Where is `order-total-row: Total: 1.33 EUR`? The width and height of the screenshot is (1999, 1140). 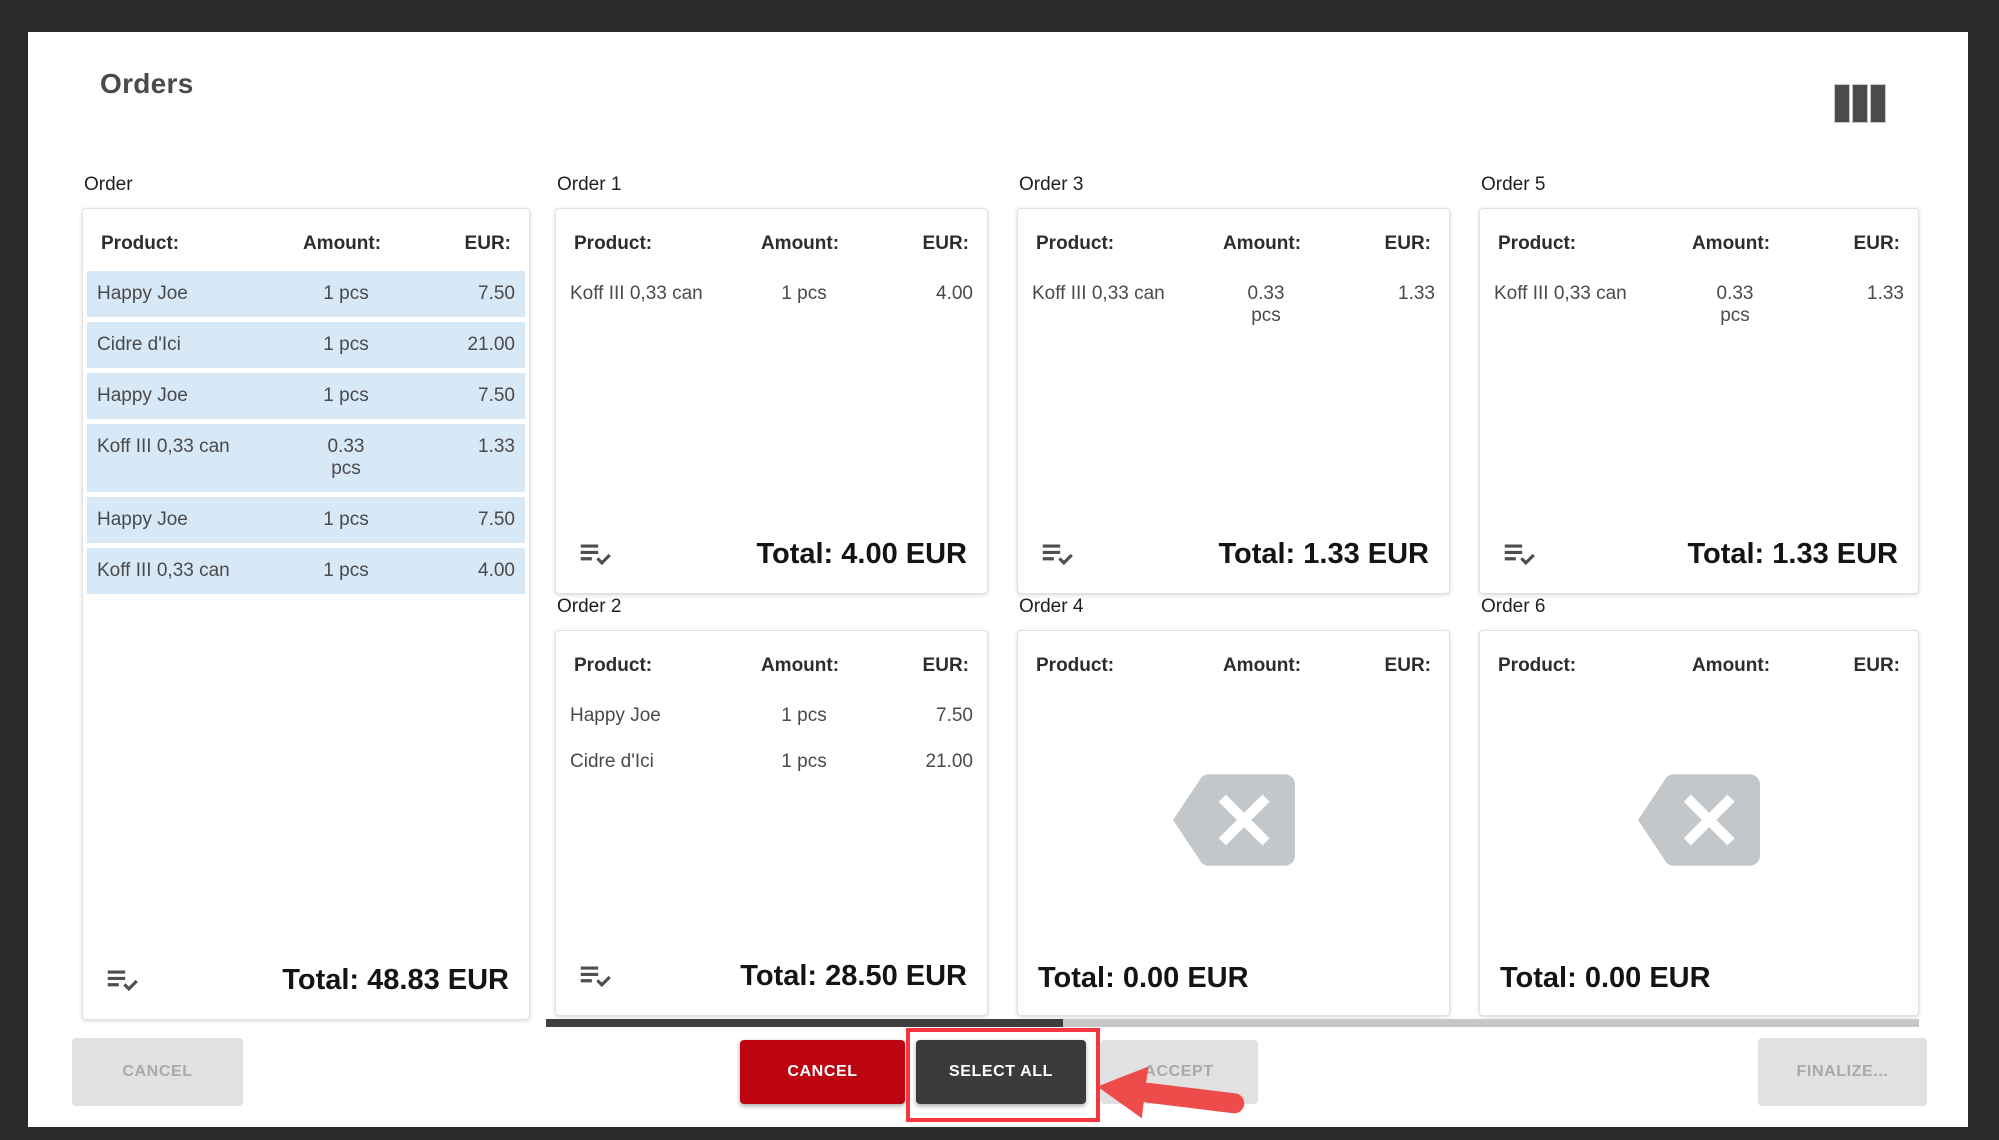 order-total-row: Total: 1.33 EUR is located at coordinates (1699, 557).